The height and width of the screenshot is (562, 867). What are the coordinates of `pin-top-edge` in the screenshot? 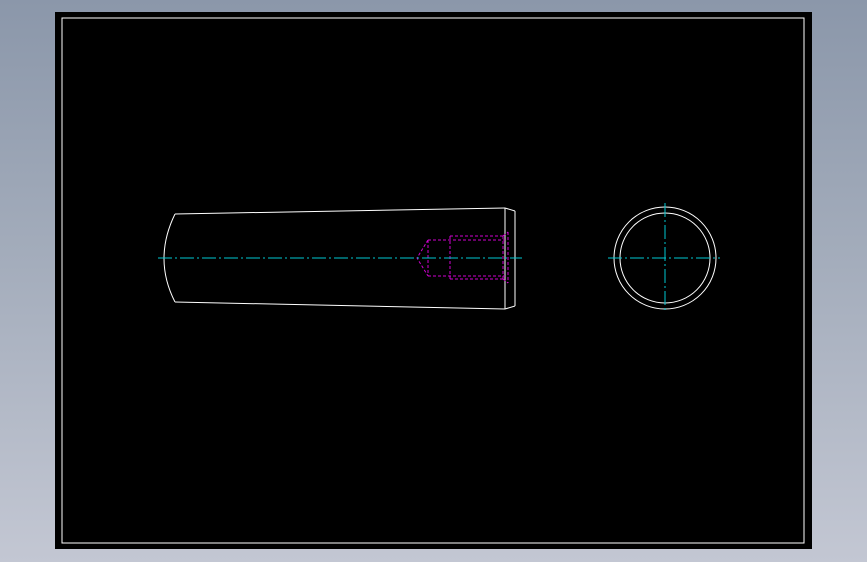 It's located at (340, 211).